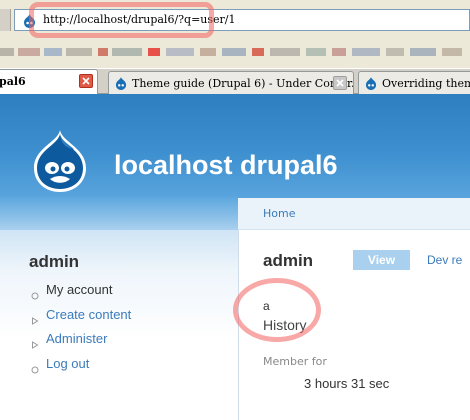 The height and width of the screenshot is (420, 470). What do you see at coordinates (347, 383) in the screenshot?
I see `member-for-value: 3 hours 31 sec` at bounding box center [347, 383].